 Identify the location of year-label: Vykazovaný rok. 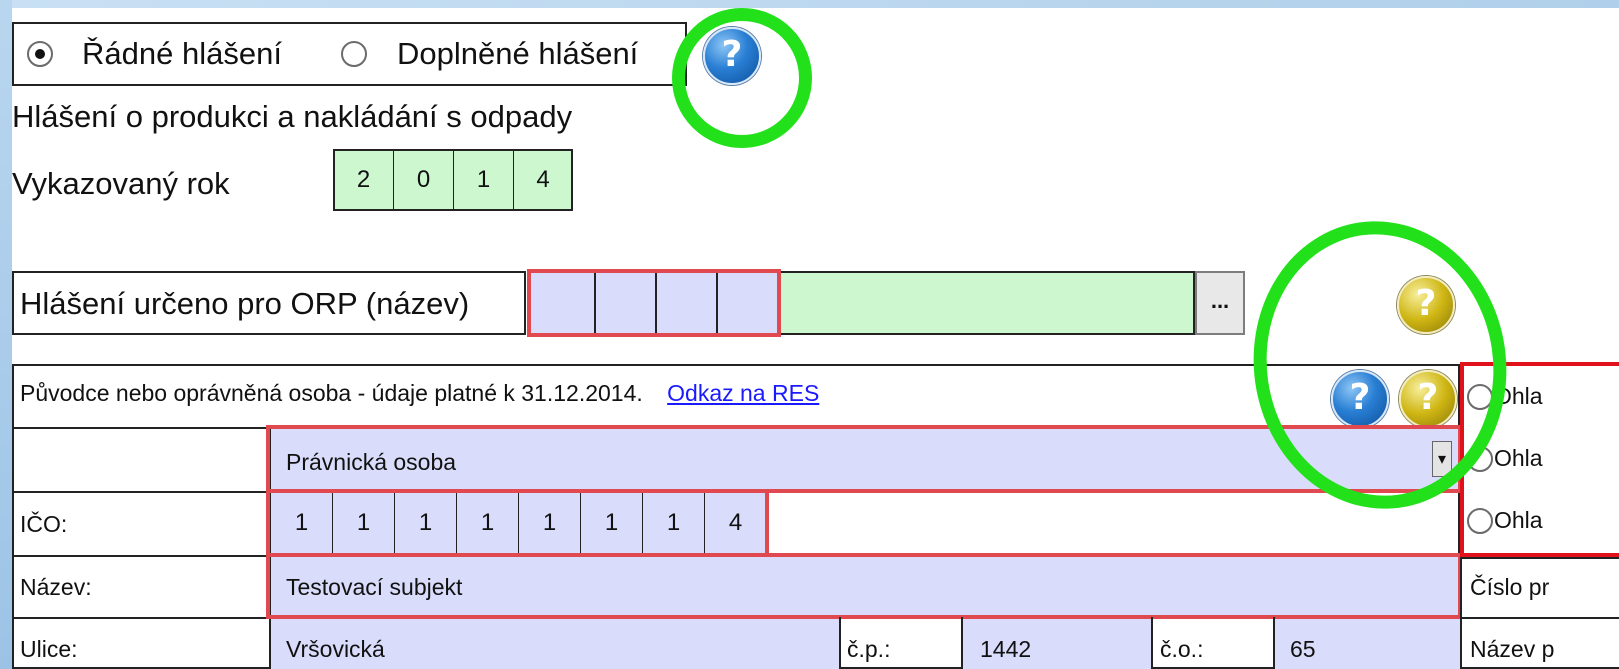
(121, 183).